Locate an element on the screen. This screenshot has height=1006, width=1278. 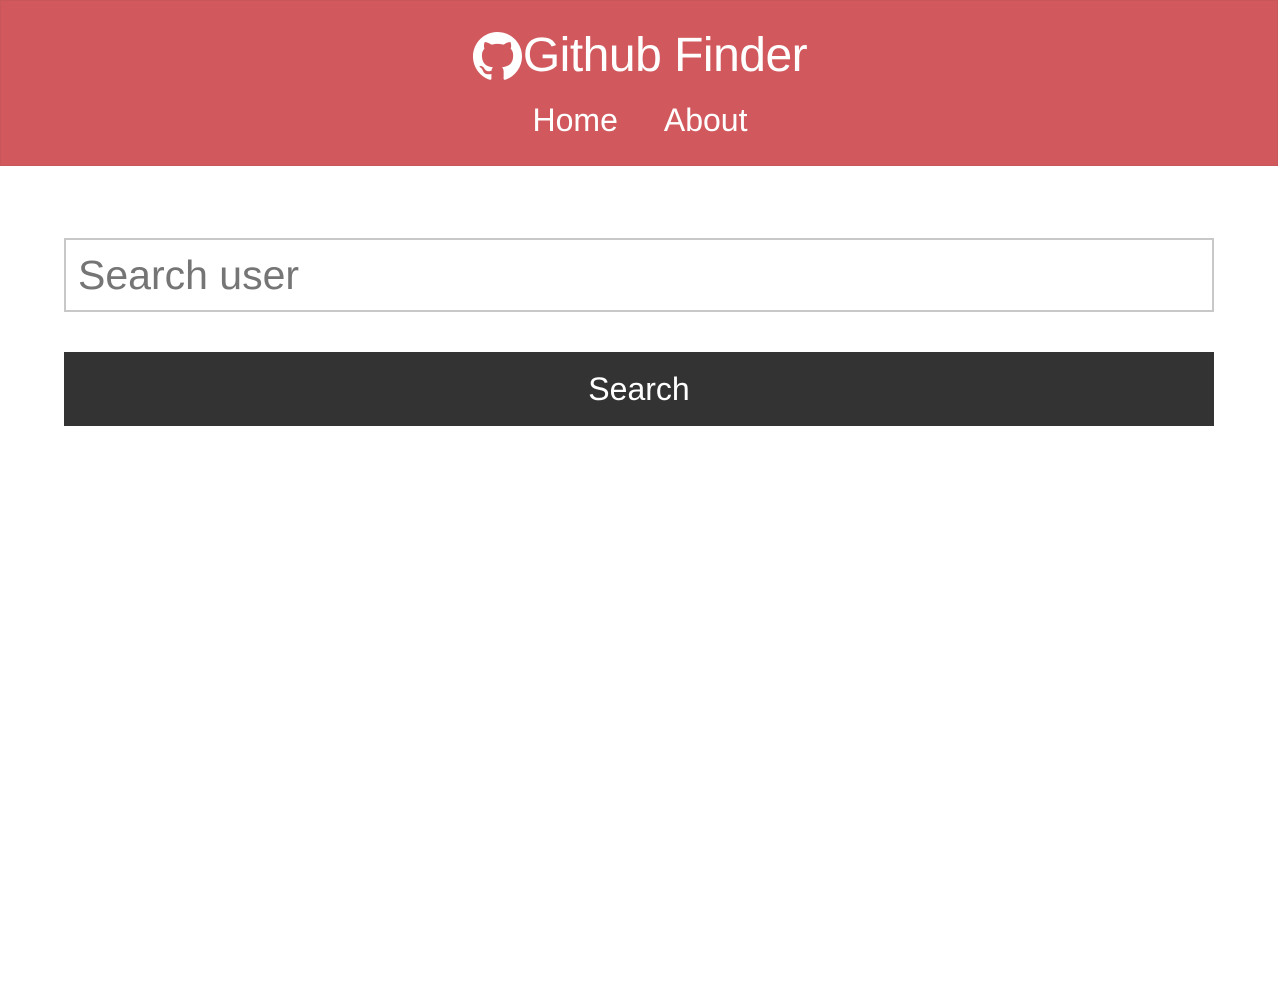
nav-link-home: Home is located at coordinates (575, 120).